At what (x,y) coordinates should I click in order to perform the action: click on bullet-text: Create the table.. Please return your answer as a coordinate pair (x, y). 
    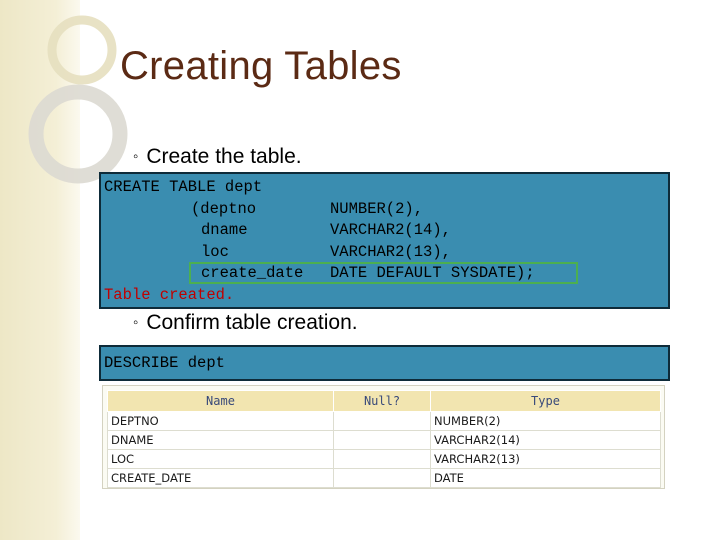
    Looking at the image, I should click on (224, 156).